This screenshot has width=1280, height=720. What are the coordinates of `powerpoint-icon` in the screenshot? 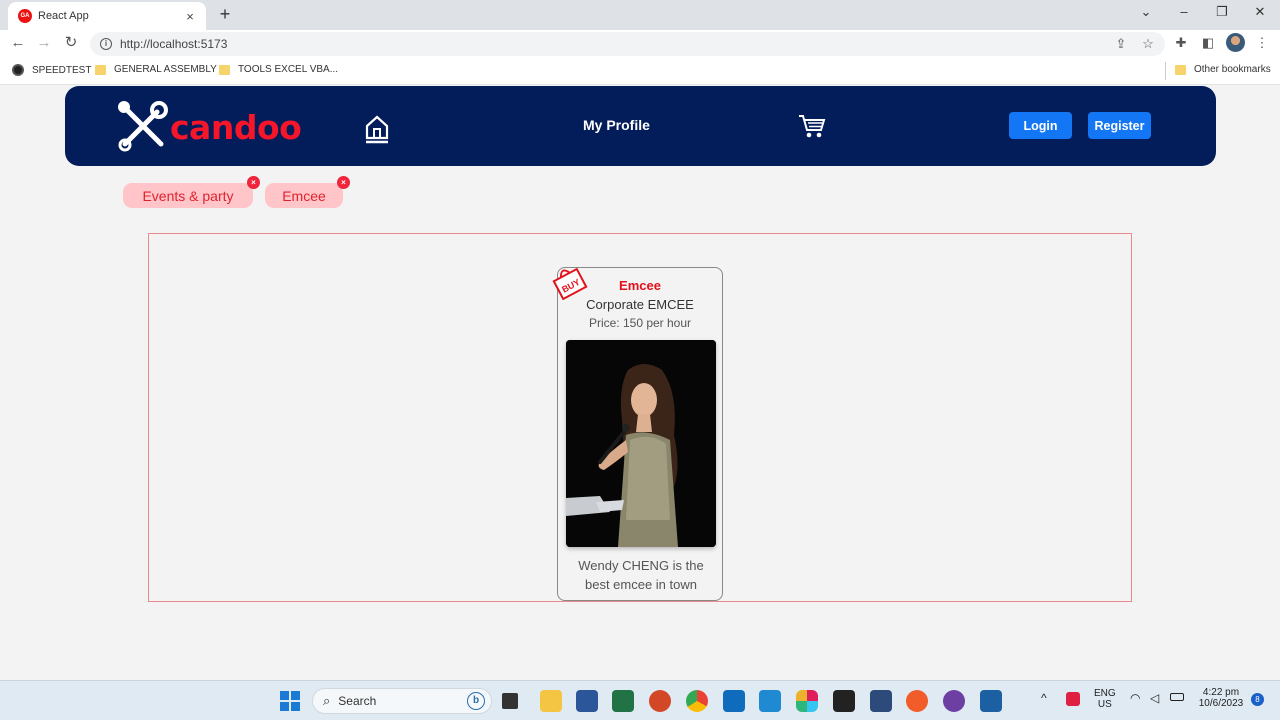 It's located at (660, 701).